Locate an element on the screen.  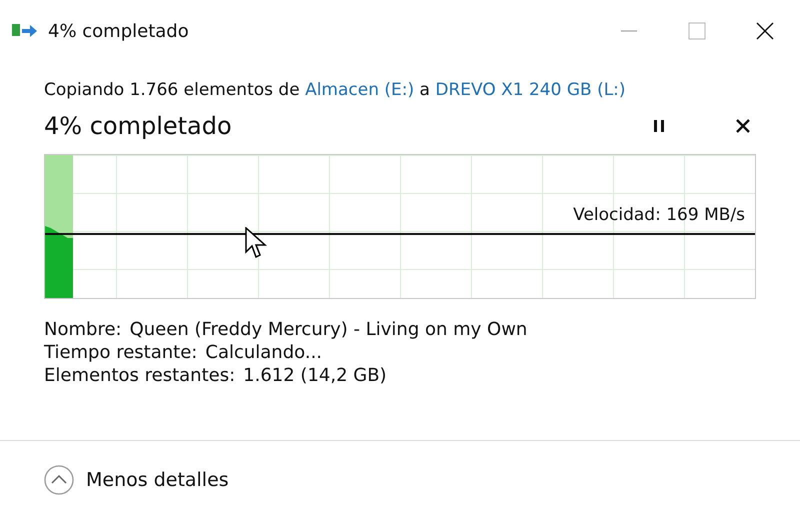
copy-description: Copiando 1.766 elementos de Almacen (E:) a DREVO X1 240 GB (L:) is located at coordinates (335, 90).